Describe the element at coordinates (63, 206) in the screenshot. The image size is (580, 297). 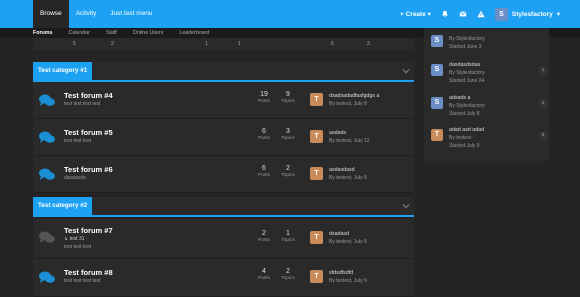
I see `category-title: Test category #2` at that location.